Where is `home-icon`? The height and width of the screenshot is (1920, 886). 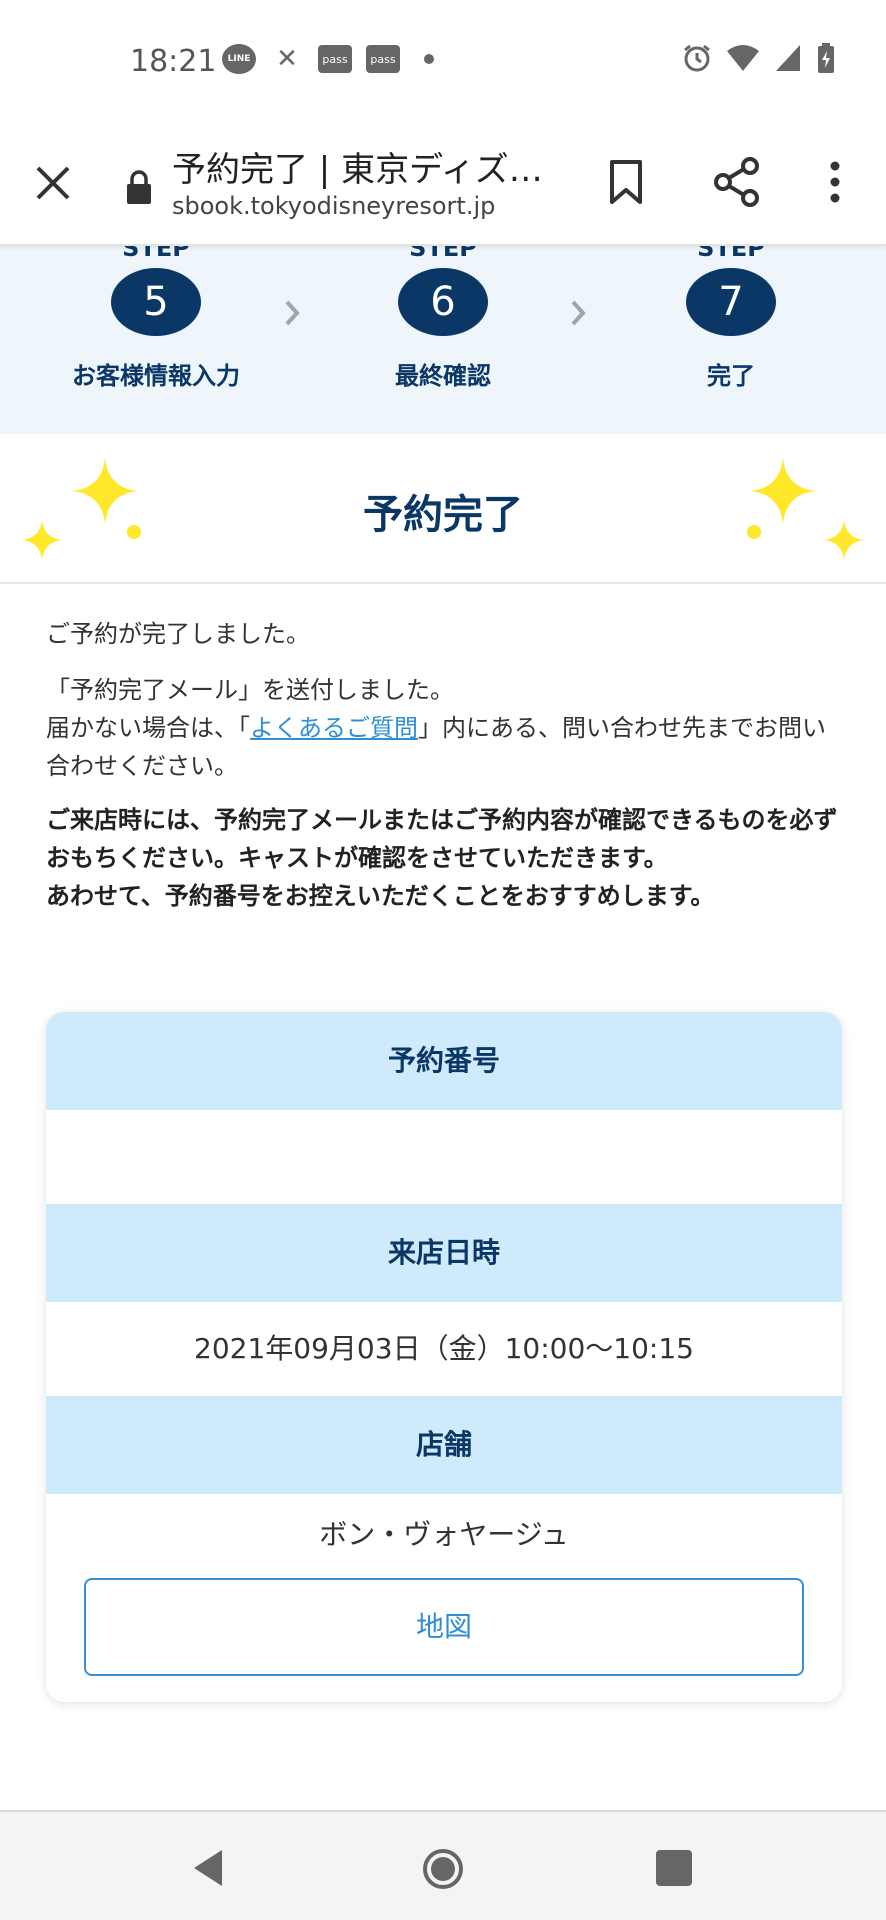
home-icon is located at coordinates (443, 1869).